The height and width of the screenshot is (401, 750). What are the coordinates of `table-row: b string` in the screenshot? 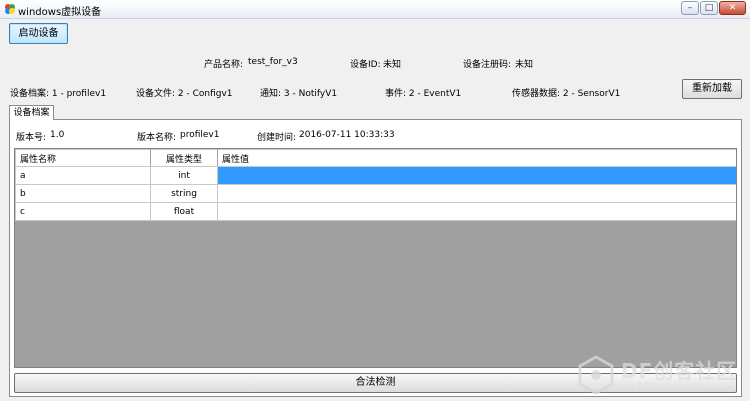 It's located at (375, 193).